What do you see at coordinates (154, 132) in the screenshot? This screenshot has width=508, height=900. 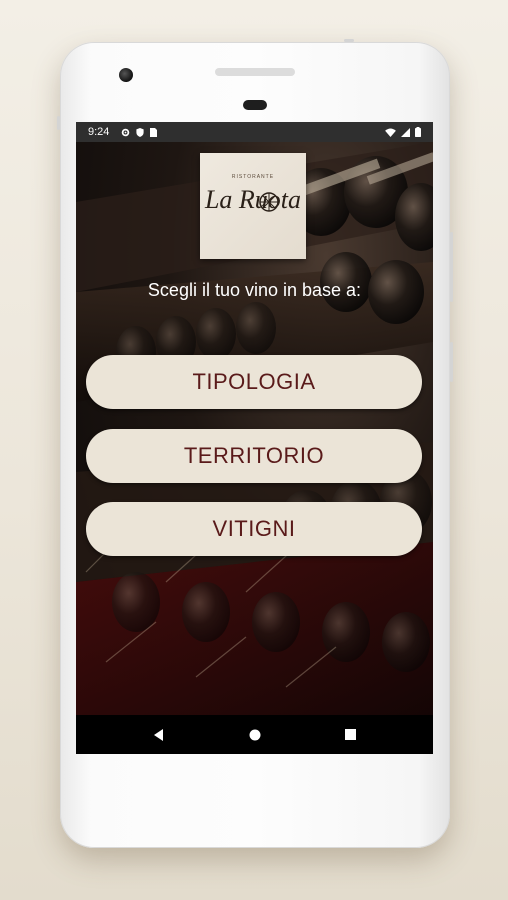 I see `sim-card-icon` at bounding box center [154, 132].